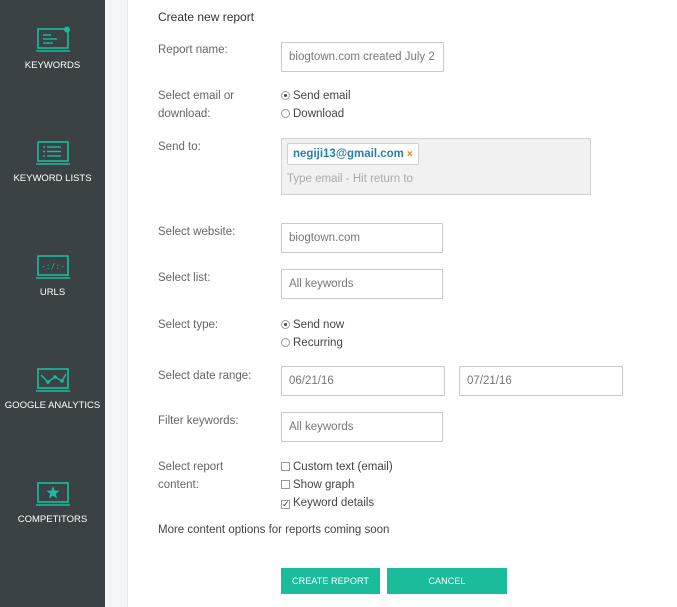 Image resolution: width=677 pixels, height=607 pixels. What do you see at coordinates (52, 39) in the screenshot?
I see `keywords-monitor-icon` at bounding box center [52, 39].